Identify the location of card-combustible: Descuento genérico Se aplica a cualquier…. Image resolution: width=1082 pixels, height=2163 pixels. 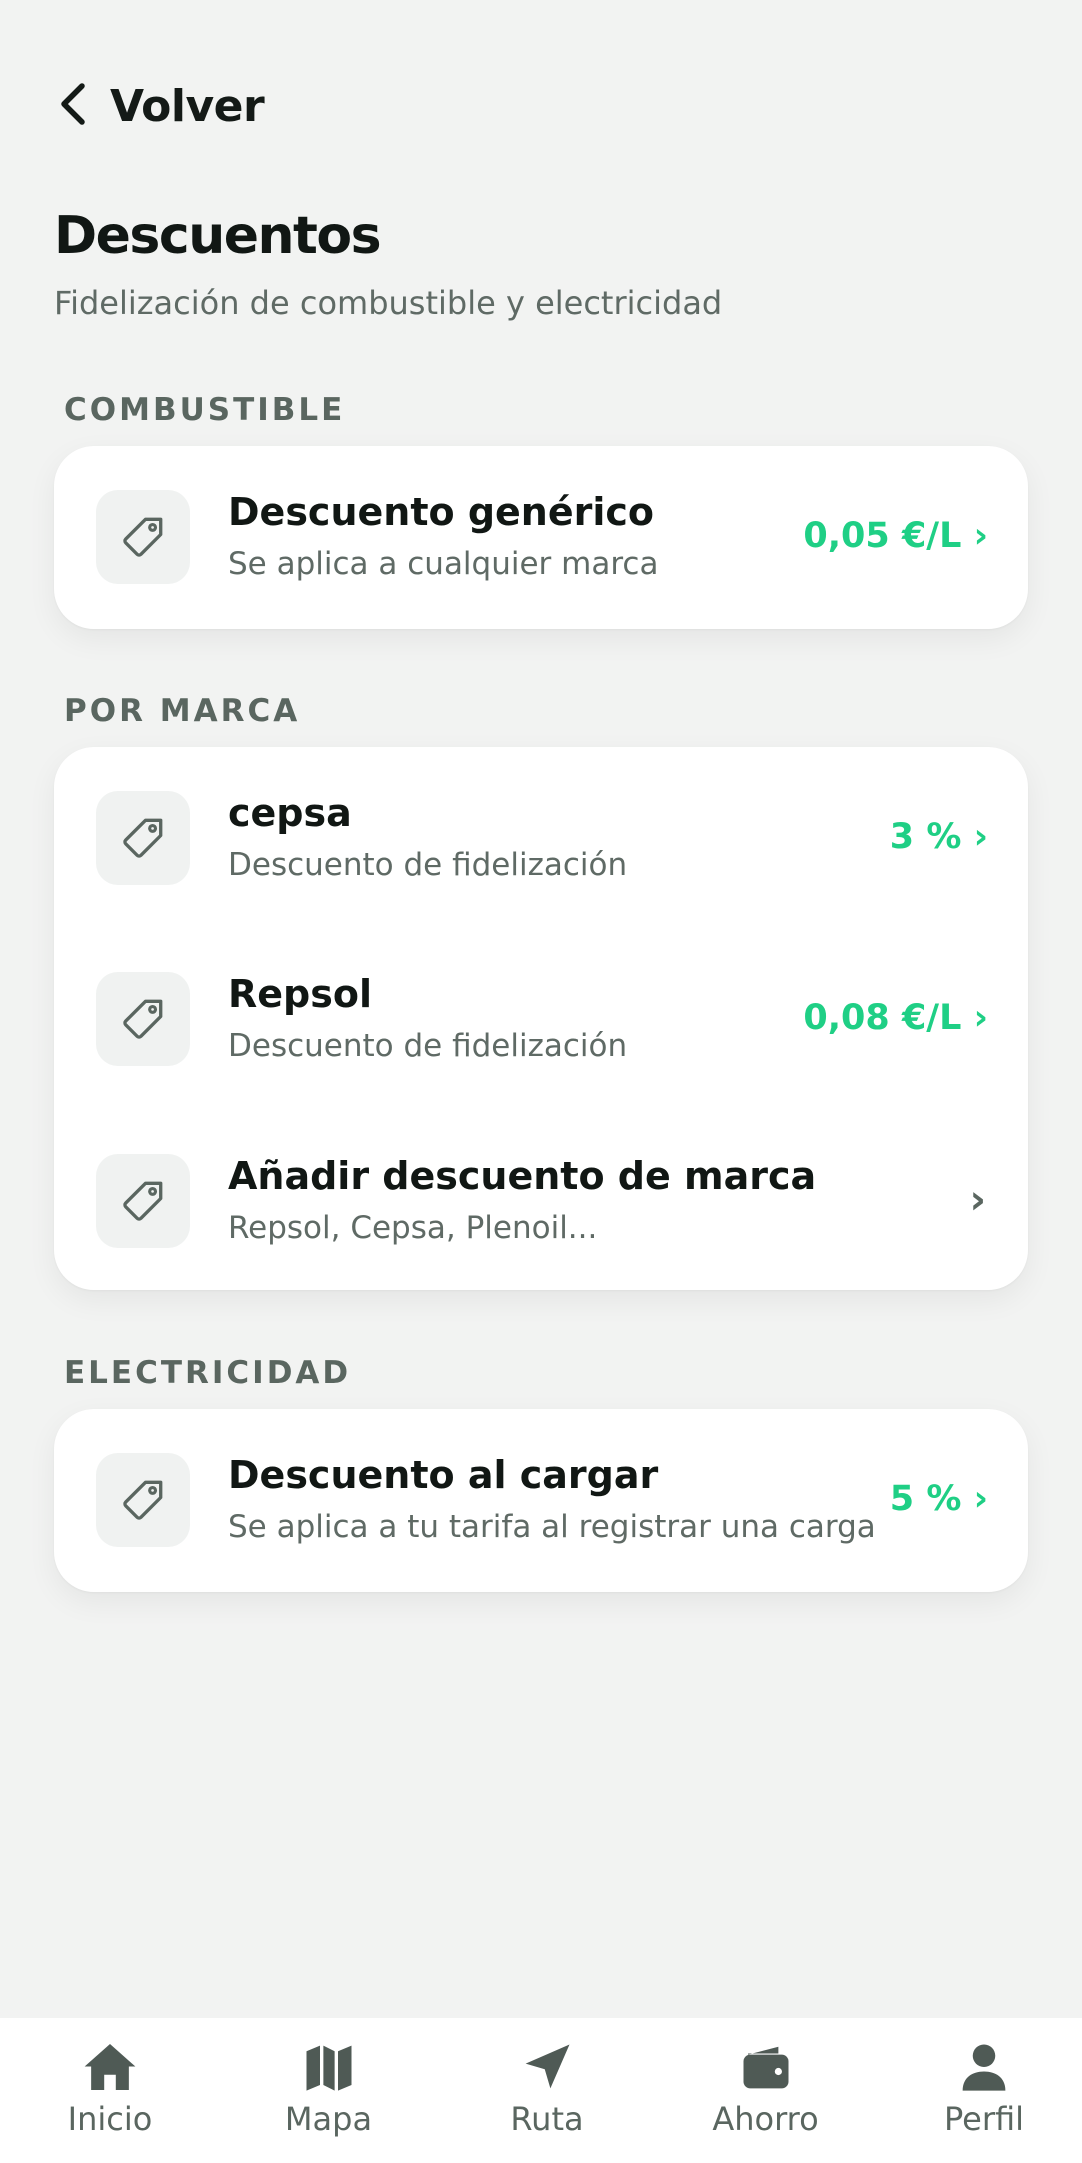
(541, 537).